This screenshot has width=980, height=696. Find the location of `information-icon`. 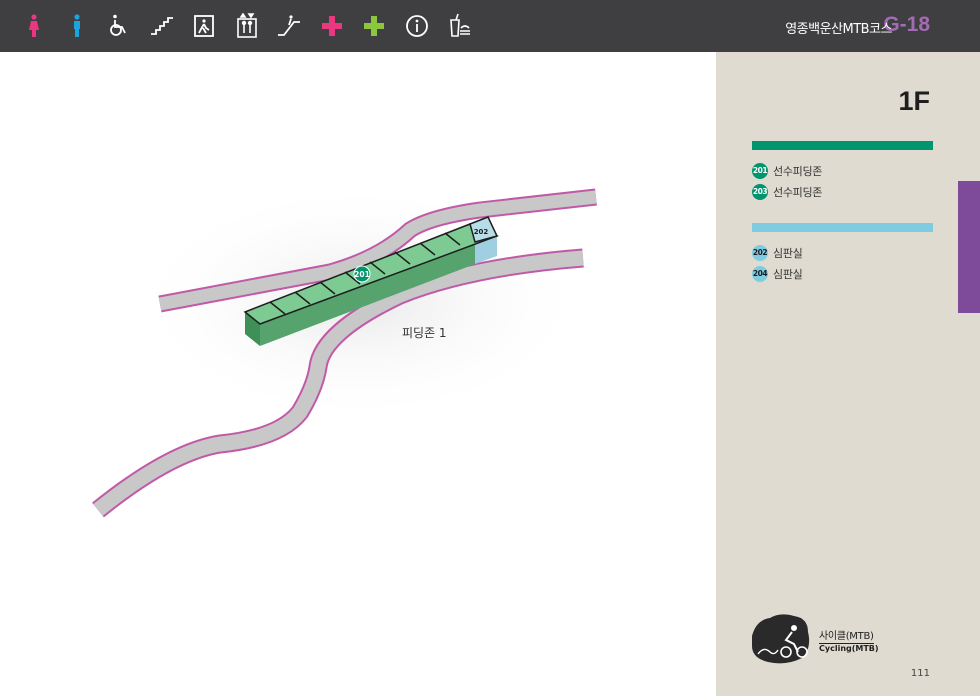

information-icon is located at coordinates (417, 26).